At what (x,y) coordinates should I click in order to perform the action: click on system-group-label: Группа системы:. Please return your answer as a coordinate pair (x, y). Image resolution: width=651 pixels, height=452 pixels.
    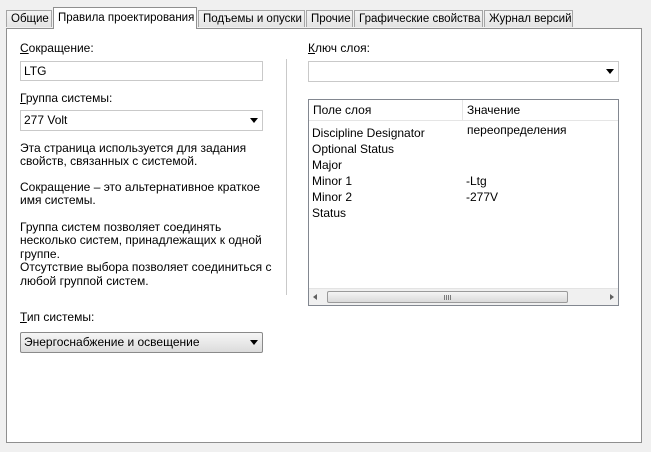
    Looking at the image, I should click on (66, 98).